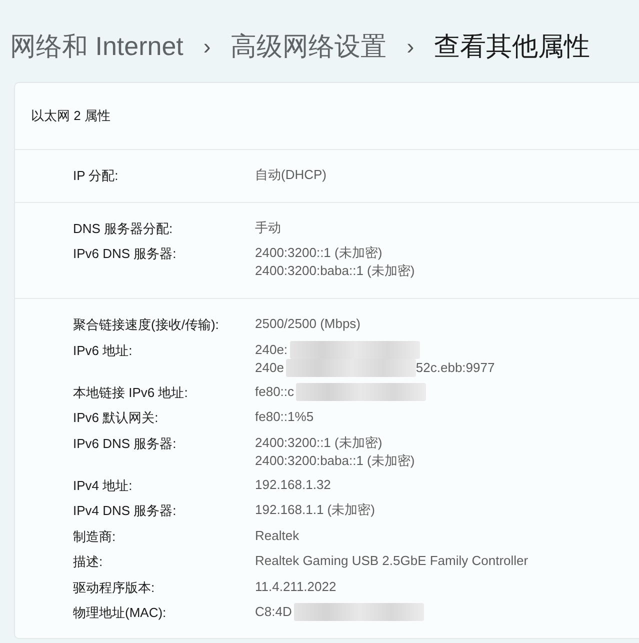  What do you see at coordinates (114, 587) in the screenshot?
I see `property-label: 驱动程序版本:` at bounding box center [114, 587].